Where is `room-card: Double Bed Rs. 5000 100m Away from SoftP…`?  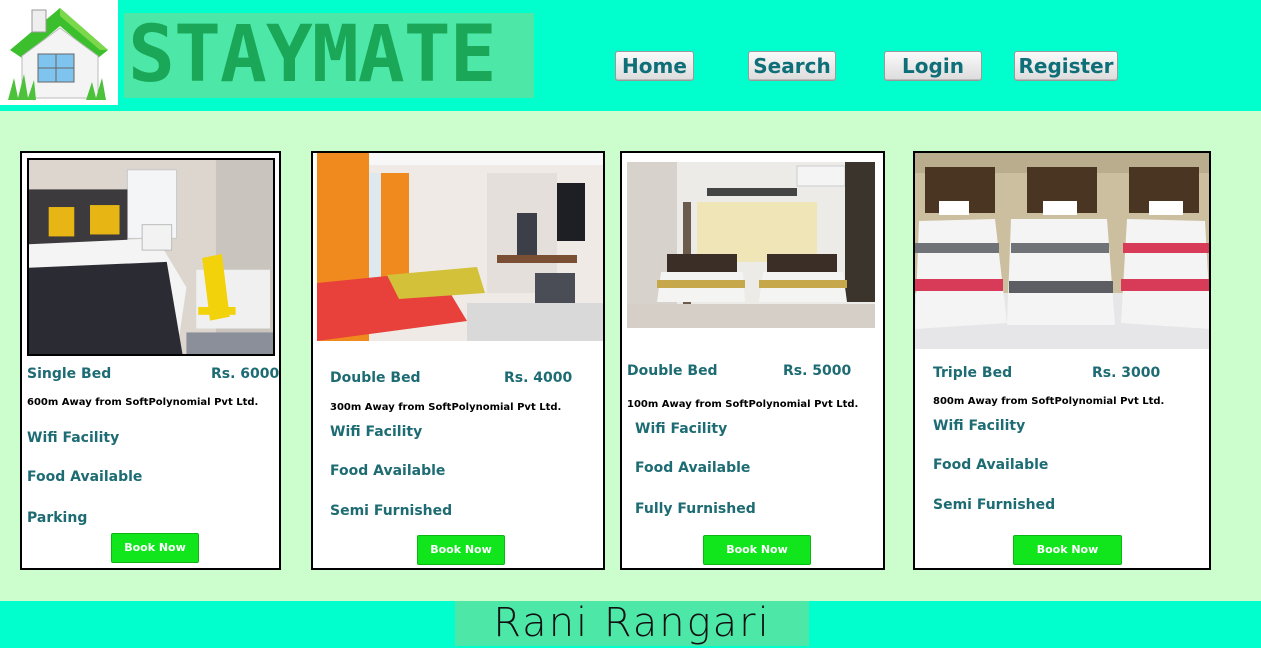
room-card: Double Bed Rs. 5000 100m Away from SoftP… is located at coordinates (752, 360).